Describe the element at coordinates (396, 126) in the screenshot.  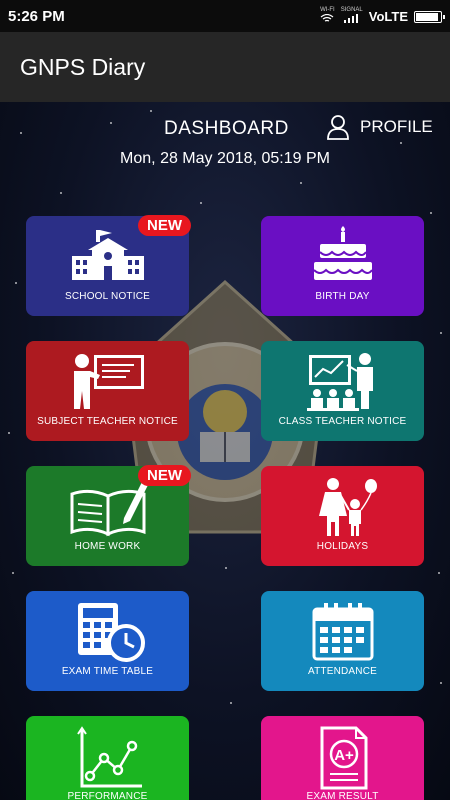
I see `profile-label: PROFILE` at that location.